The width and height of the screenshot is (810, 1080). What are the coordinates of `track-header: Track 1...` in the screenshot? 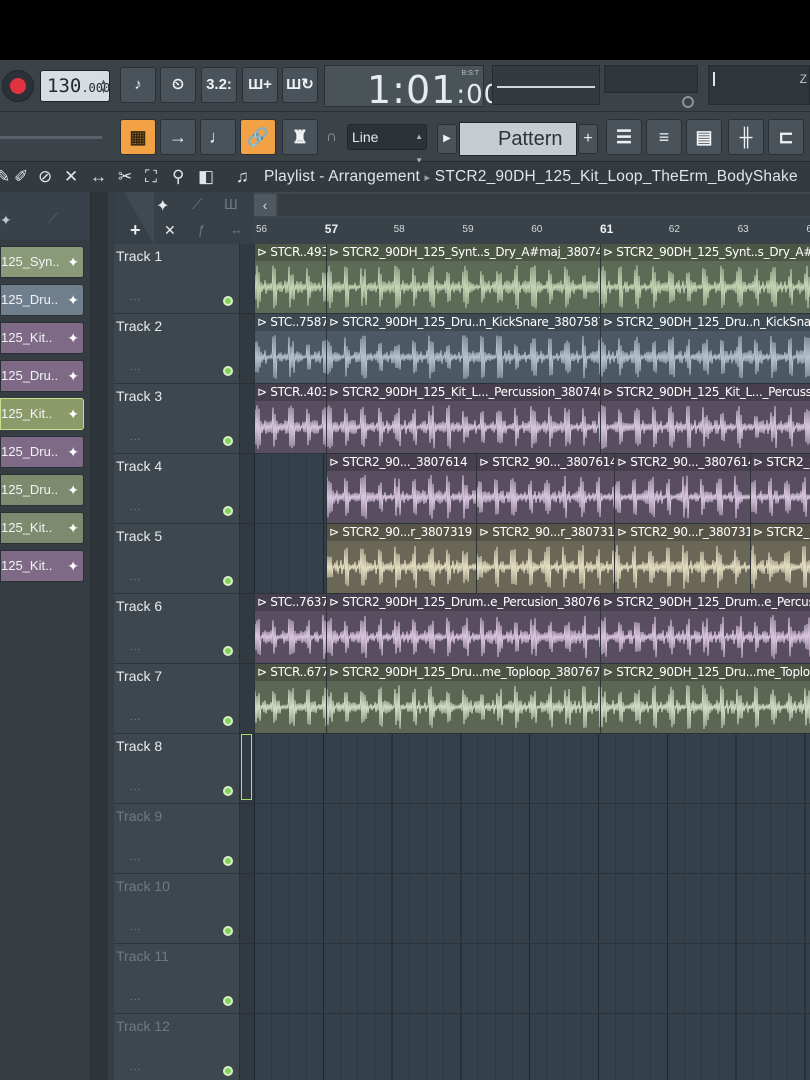 It's located at (178, 279).